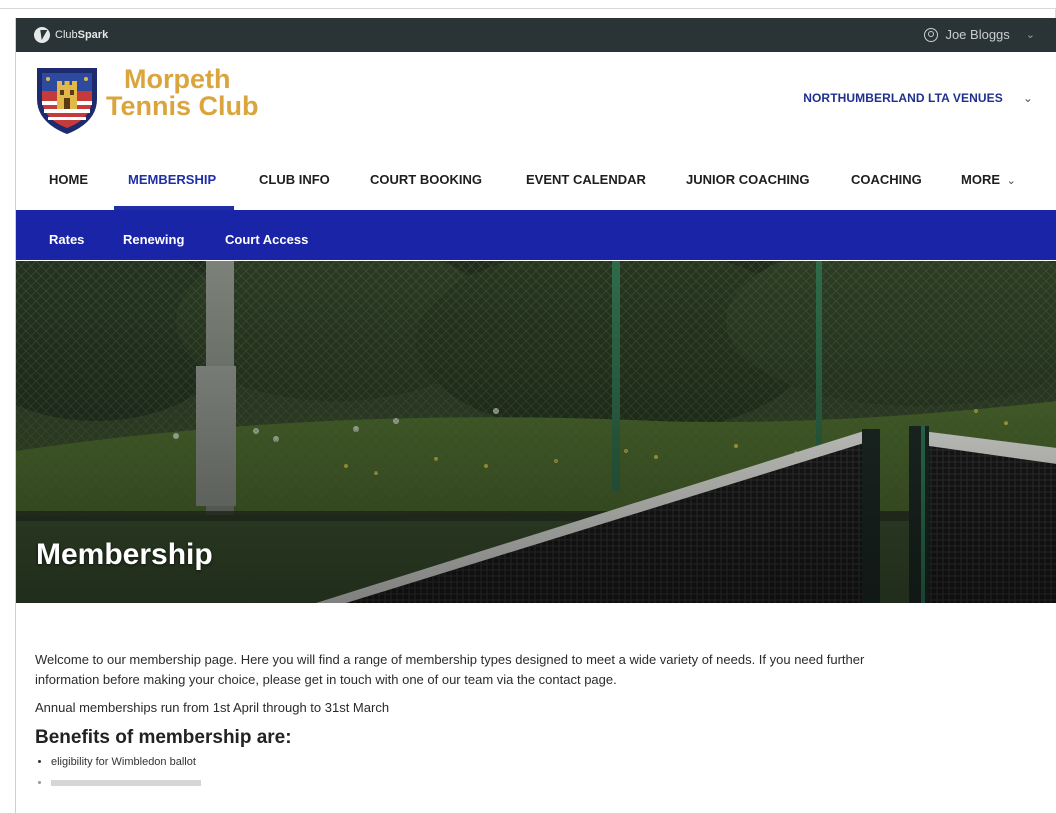 This screenshot has height=813, width=1056. I want to click on nav-item-club-info: CLUB INFO, so click(294, 179).